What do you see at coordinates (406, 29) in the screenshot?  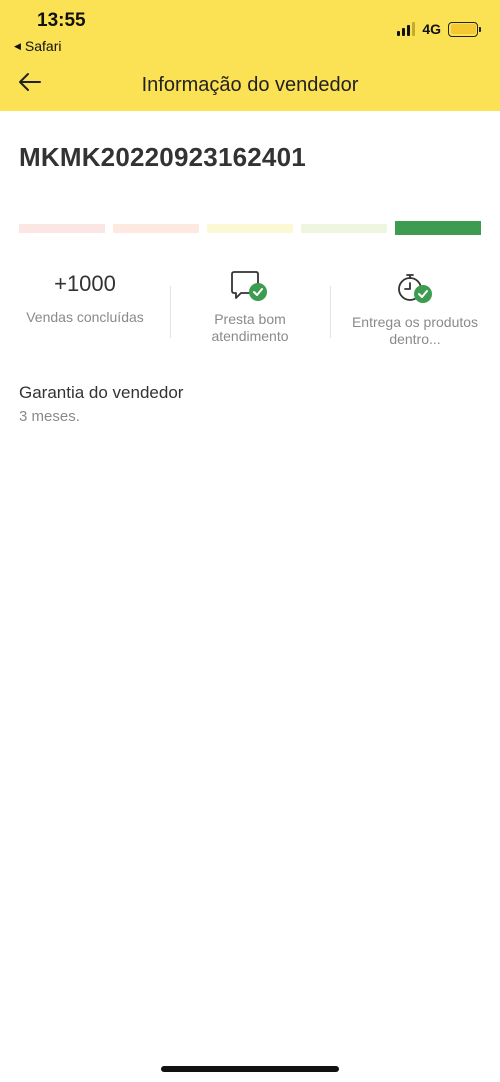 I see `signal-icon` at bounding box center [406, 29].